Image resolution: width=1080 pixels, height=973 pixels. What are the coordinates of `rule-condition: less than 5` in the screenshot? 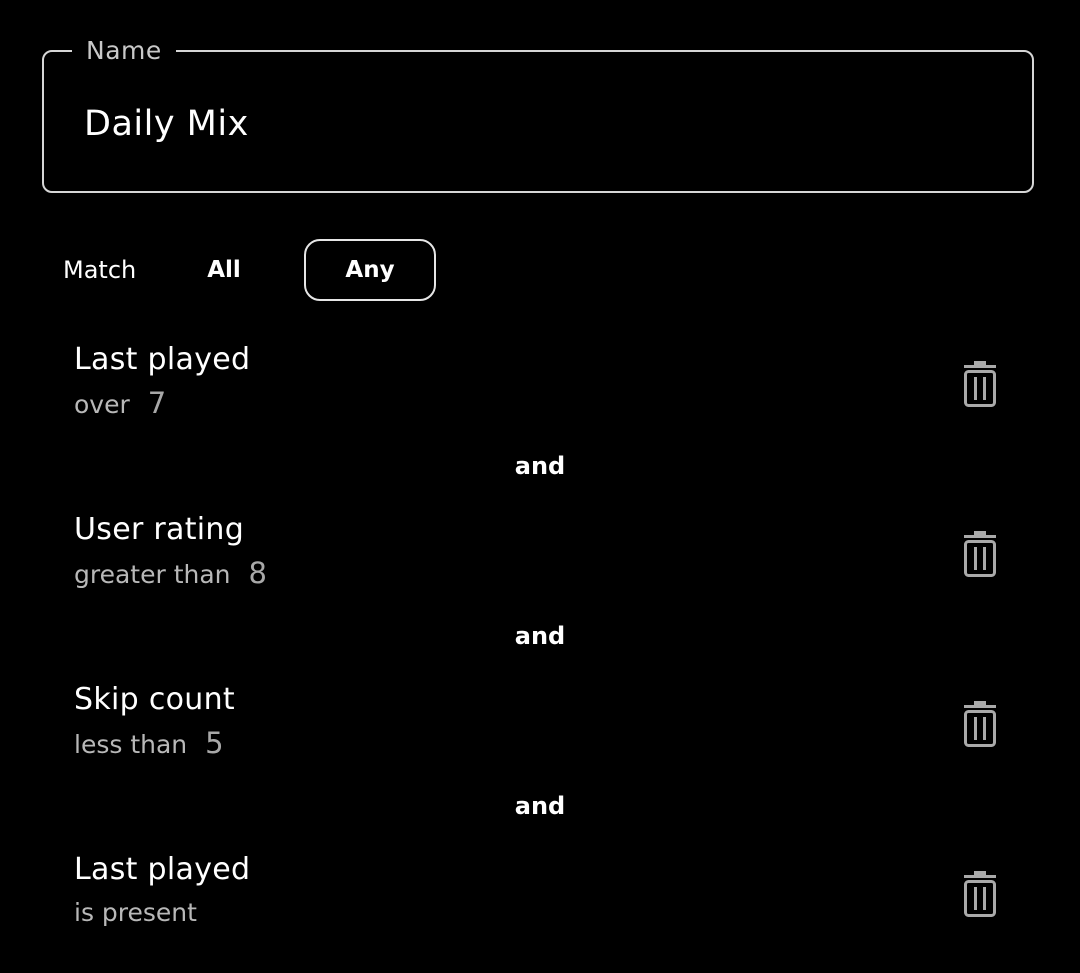 It's located at (149, 744).